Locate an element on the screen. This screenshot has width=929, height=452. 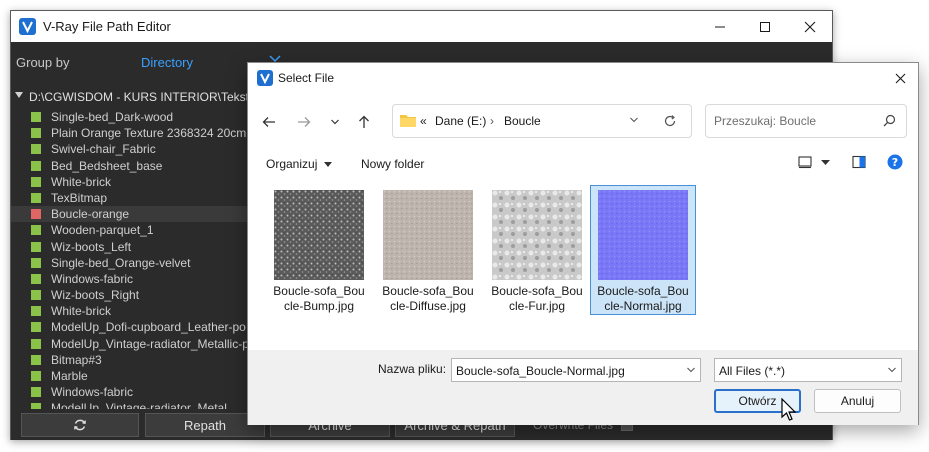
file-item-normal-selected: Boucle-sofa_Bou cle-Normal.jpg is located at coordinates (643, 250).